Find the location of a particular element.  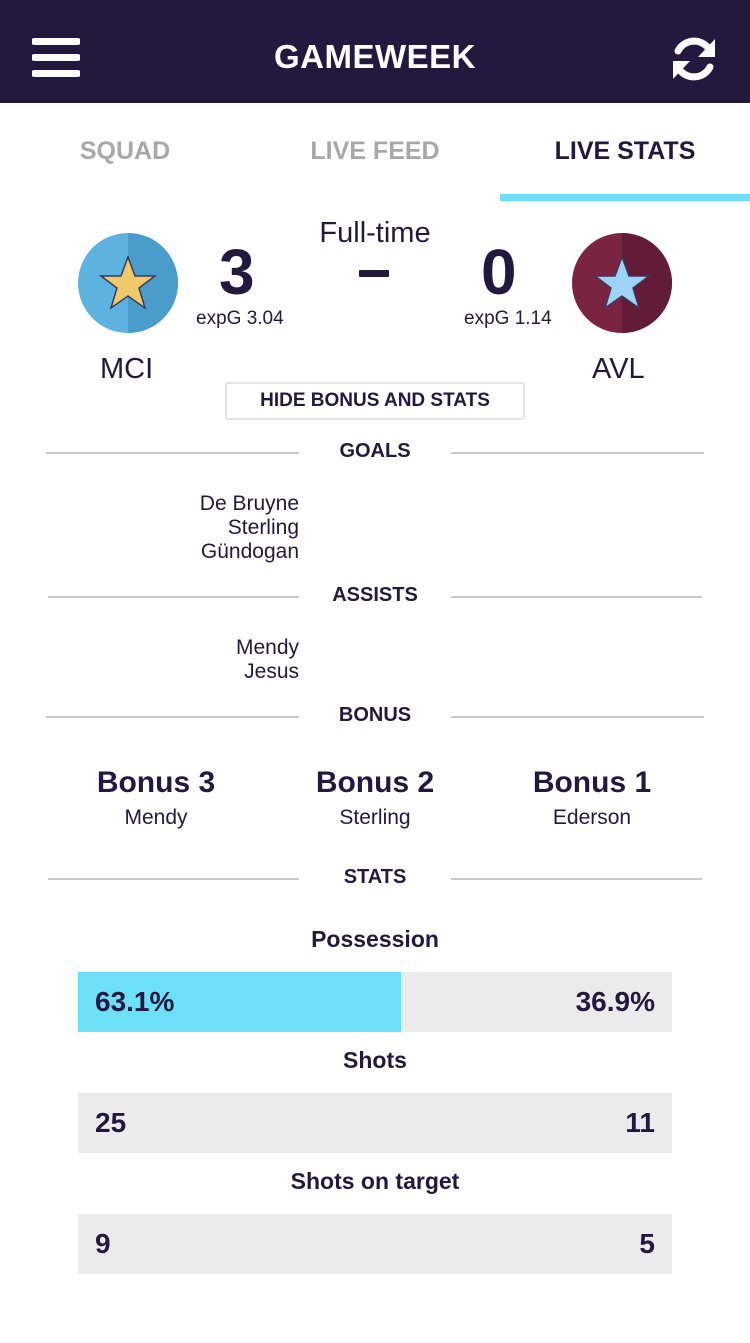

tab-bar: SQUAD LIVE FEED LIVE STATS is located at coordinates (375, 152).